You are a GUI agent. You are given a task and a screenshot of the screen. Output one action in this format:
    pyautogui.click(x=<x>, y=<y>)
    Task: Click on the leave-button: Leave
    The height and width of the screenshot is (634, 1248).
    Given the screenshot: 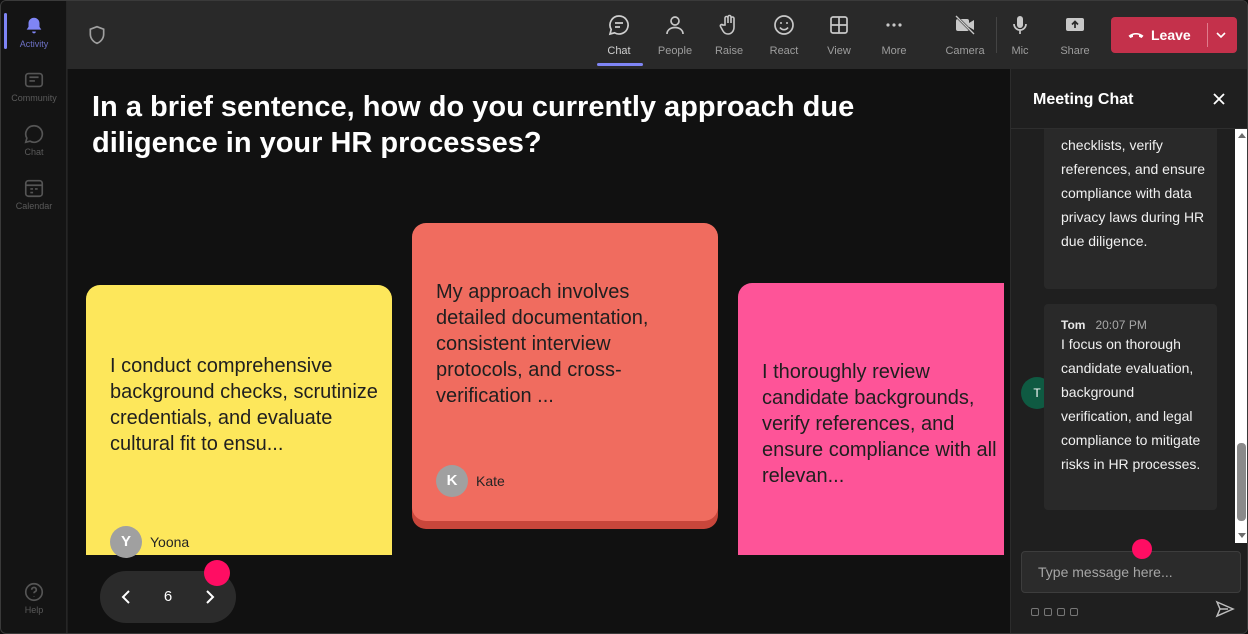 What is the action you would take?
    pyautogui.click(x=1174, y=35)
    